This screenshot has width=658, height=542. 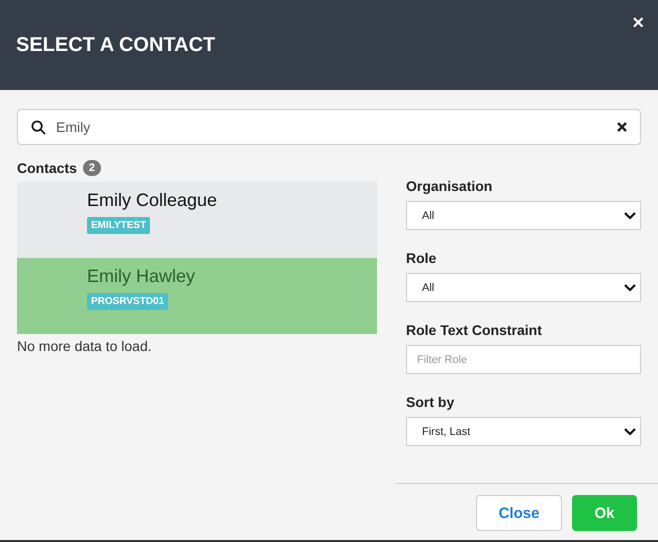 I want to click on search-field: Emily, so click(x=329, y=127).